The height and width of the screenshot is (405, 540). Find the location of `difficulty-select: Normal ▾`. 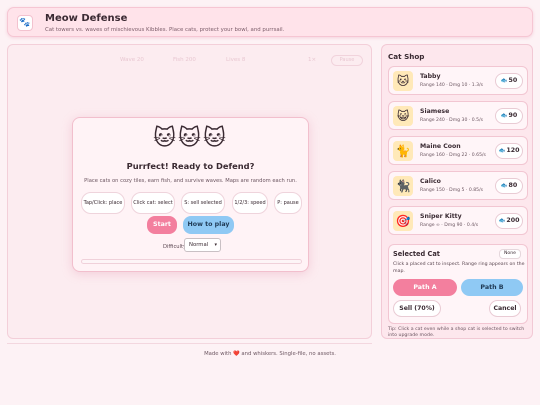

difficulty-select: Normal ▾ is located at coordinates (202, 245).